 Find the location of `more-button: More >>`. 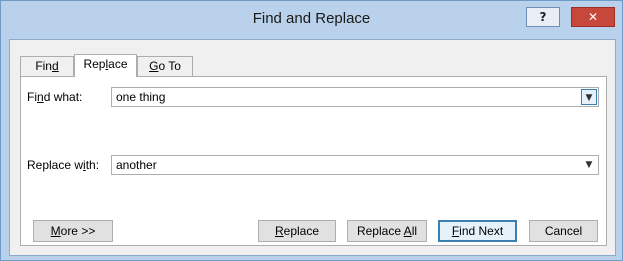

more-button: More >> is located at coordinates (73, 231).